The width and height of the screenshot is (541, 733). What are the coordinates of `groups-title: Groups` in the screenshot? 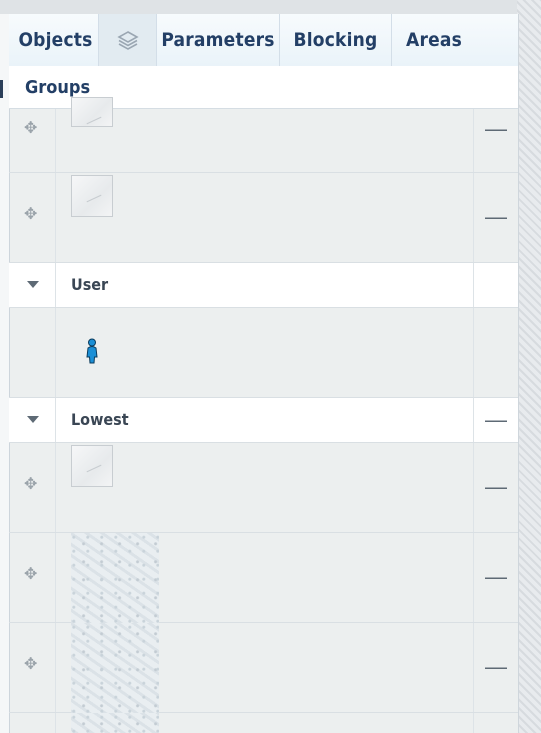 It's located at (58, 87).